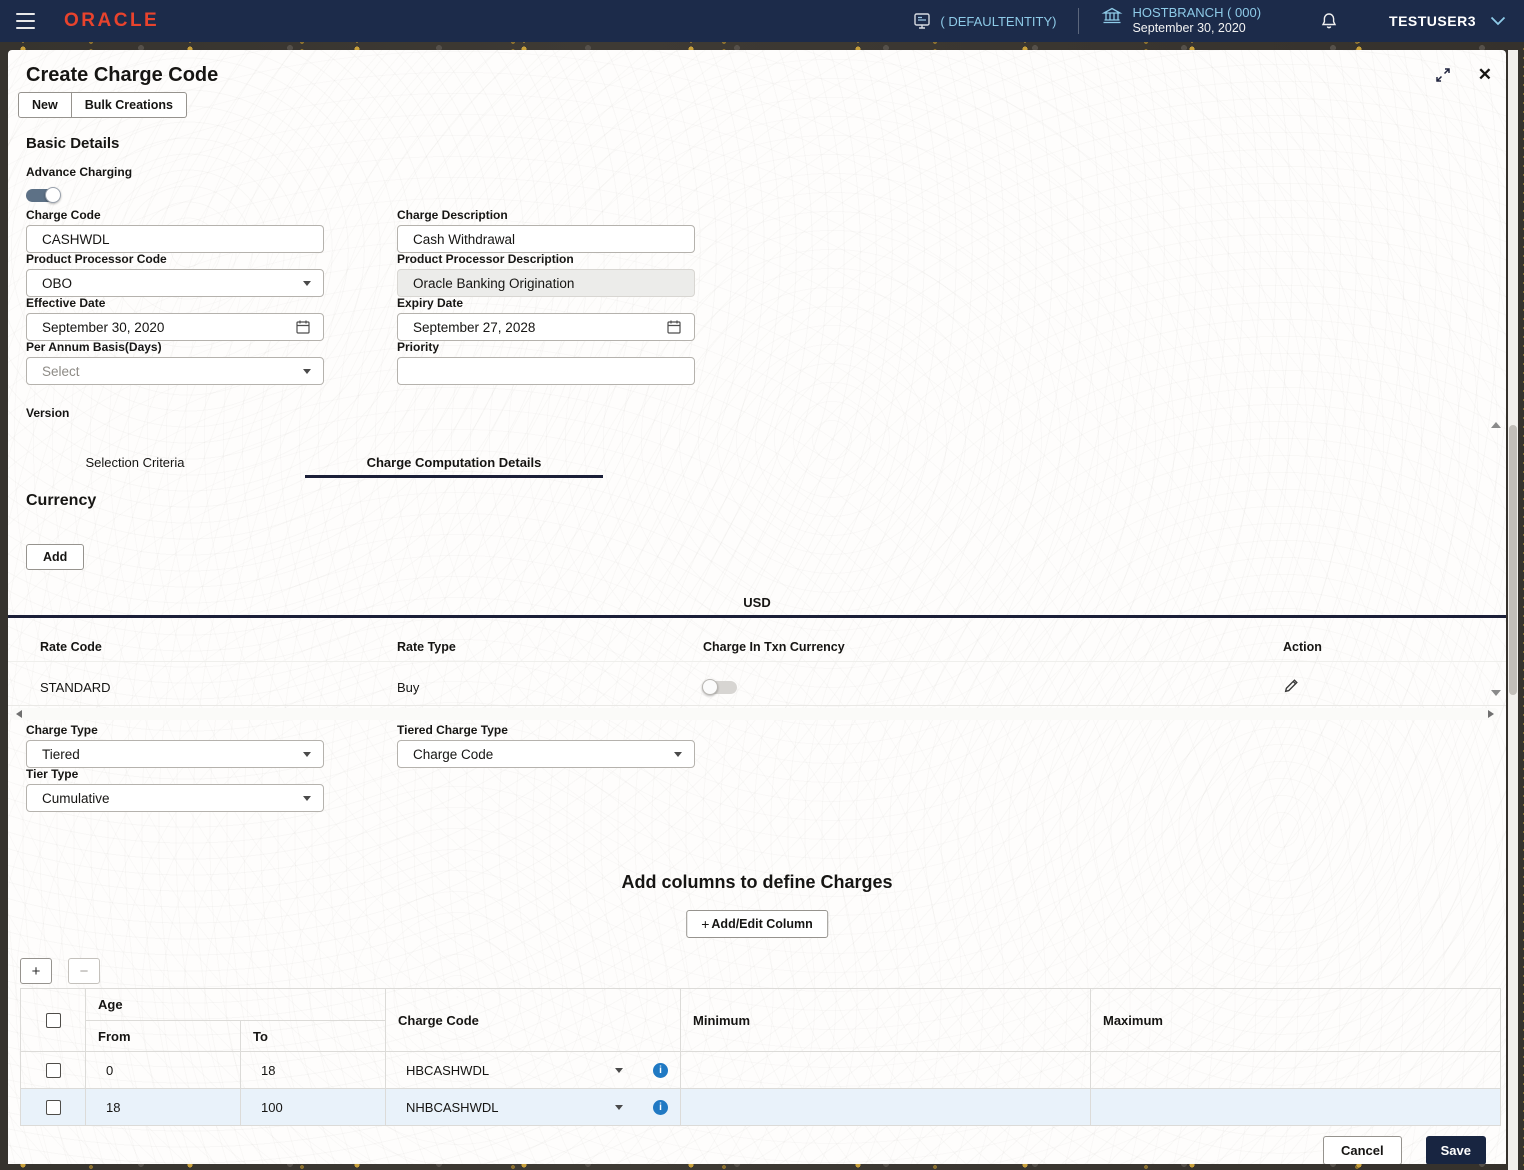 Image resolution: width=1524 pixels, height=1170 pixels. What do you see at coordinates (175, 798) in the screenshot?
I see `tier-type-select: Cumulative` at bounding box center [175, 798].